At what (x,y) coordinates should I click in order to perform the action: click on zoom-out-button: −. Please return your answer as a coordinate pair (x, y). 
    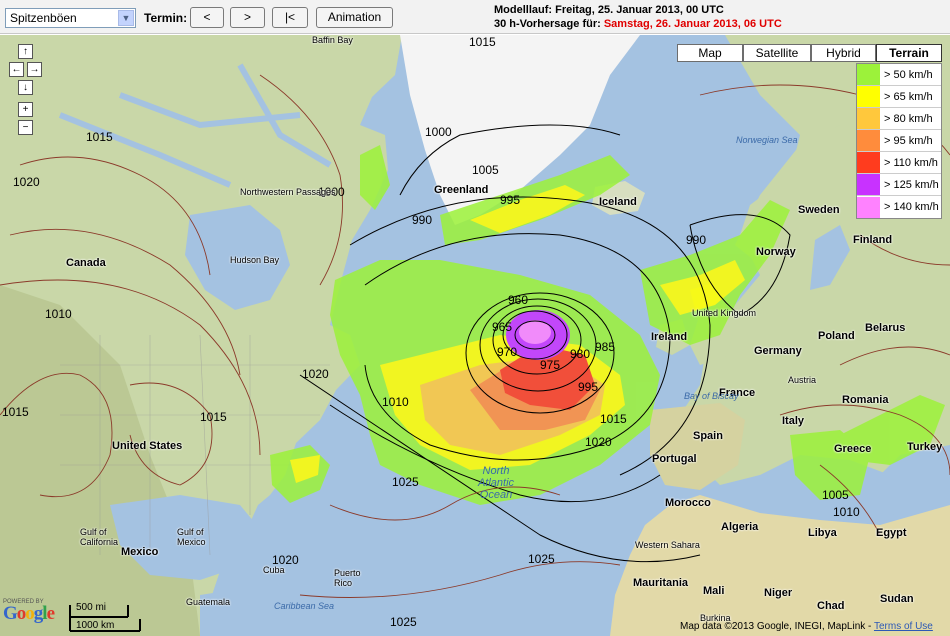
    Looking at the image, I should click on (25, 127).